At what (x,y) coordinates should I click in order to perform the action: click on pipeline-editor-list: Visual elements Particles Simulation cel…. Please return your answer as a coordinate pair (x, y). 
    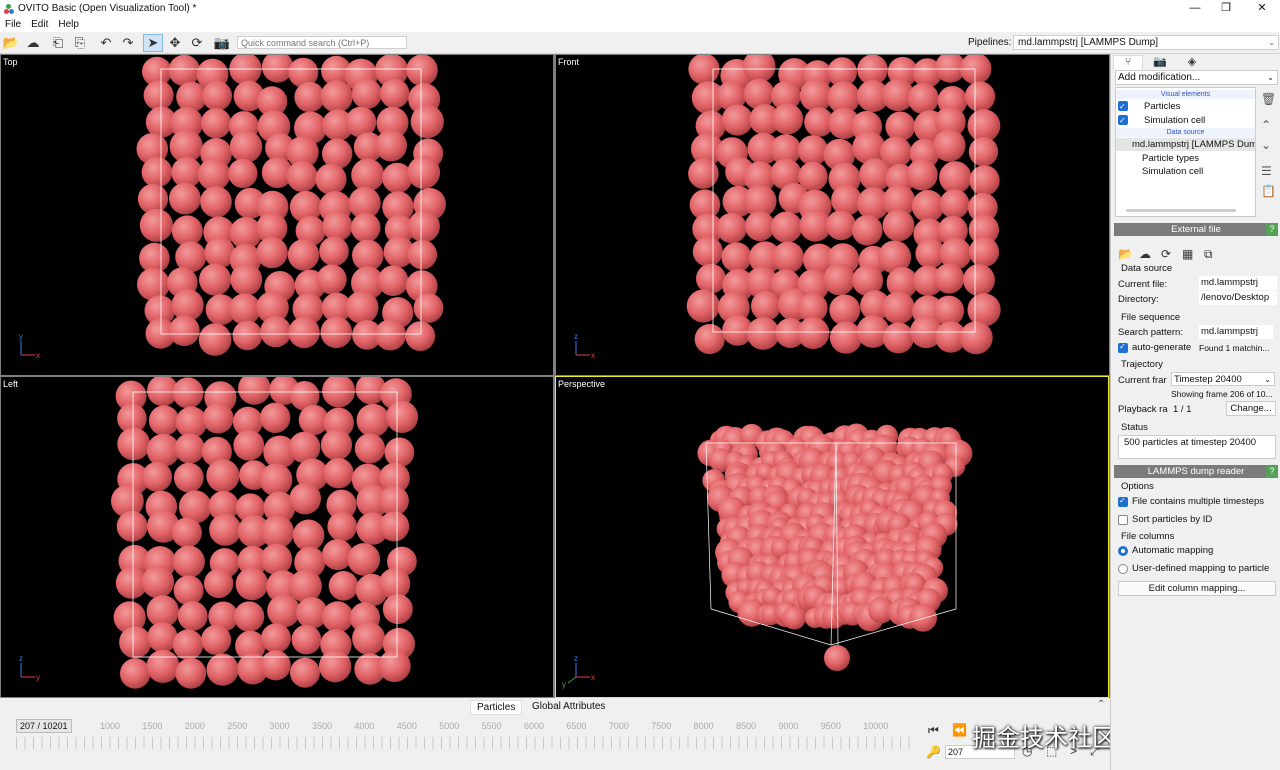
    Looking at the image, I should click on (1185, 152).